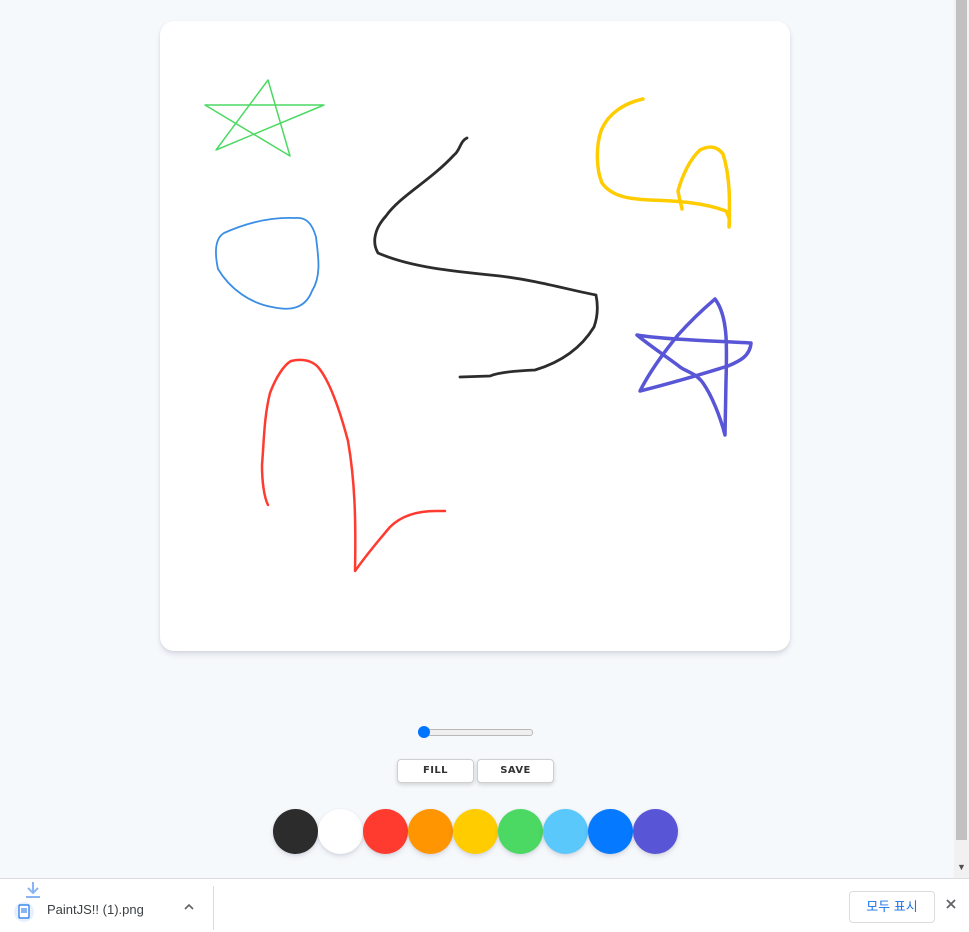 Image resolution: width=969 pixels, height=932 pixels. I want to click on color-swatch-yellow, so click(475, 831).